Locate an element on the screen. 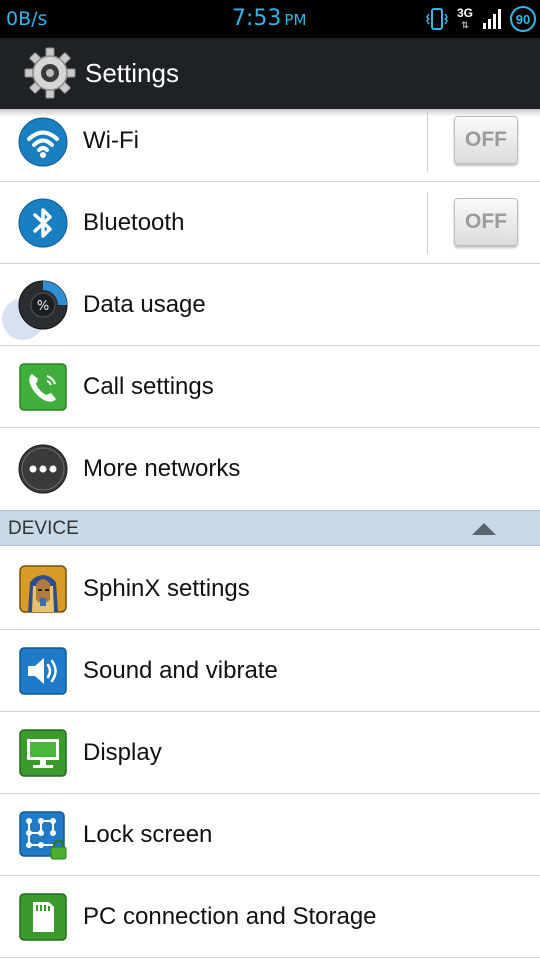  collapse-arrow-icon is located at coordinates (484, 529).